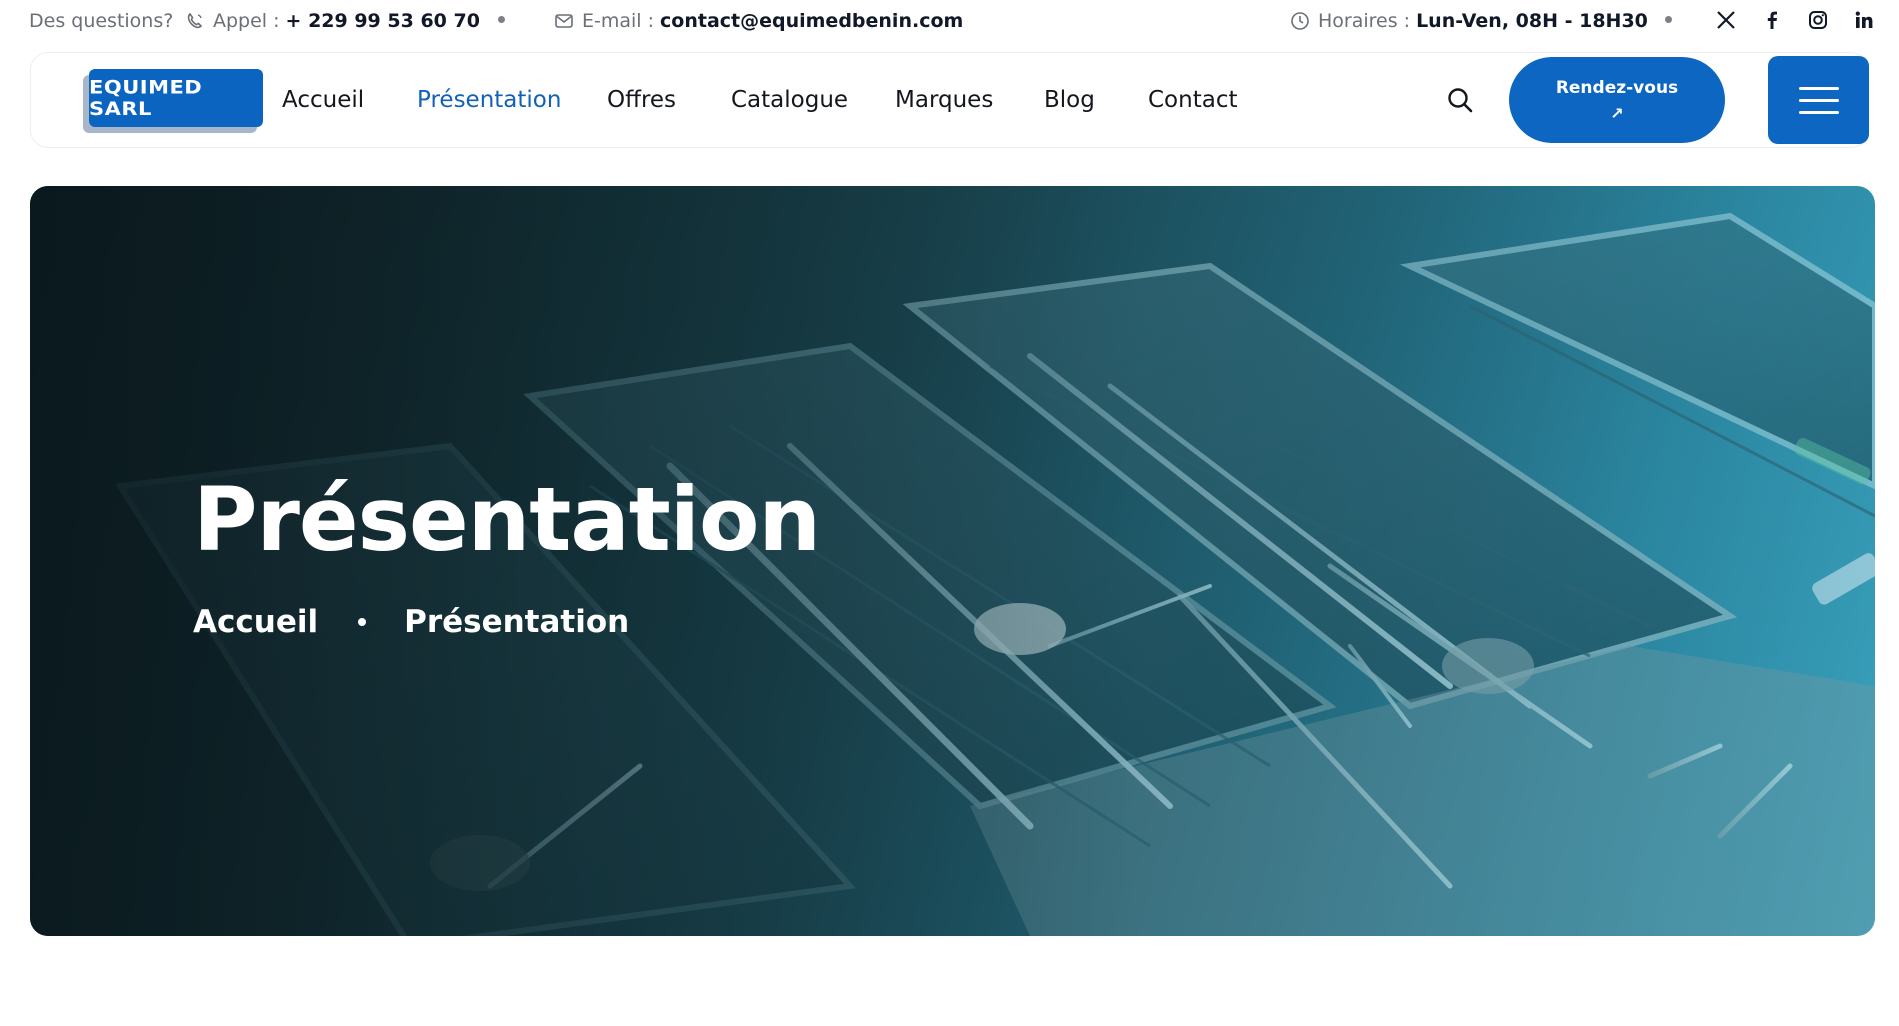 Image resolution: width=1899 pixels, height=1026 pixels. I want to click on logo: EQUIMED SARL, so click(173, 101).